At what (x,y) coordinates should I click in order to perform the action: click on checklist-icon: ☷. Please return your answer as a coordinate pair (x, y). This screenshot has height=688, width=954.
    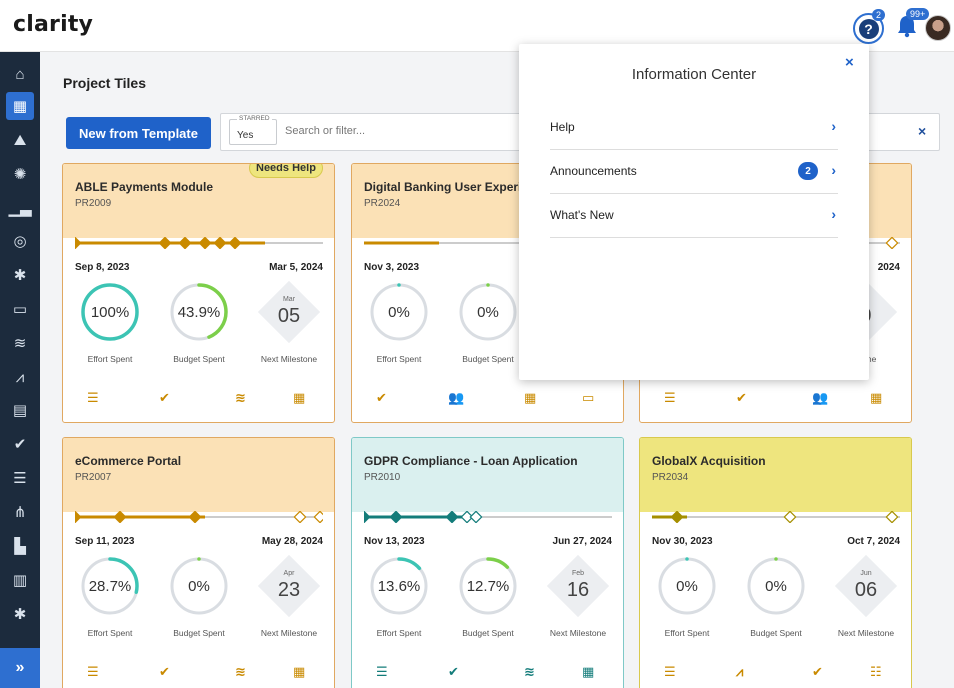
    Looking at the image, I should click on (876, 672).